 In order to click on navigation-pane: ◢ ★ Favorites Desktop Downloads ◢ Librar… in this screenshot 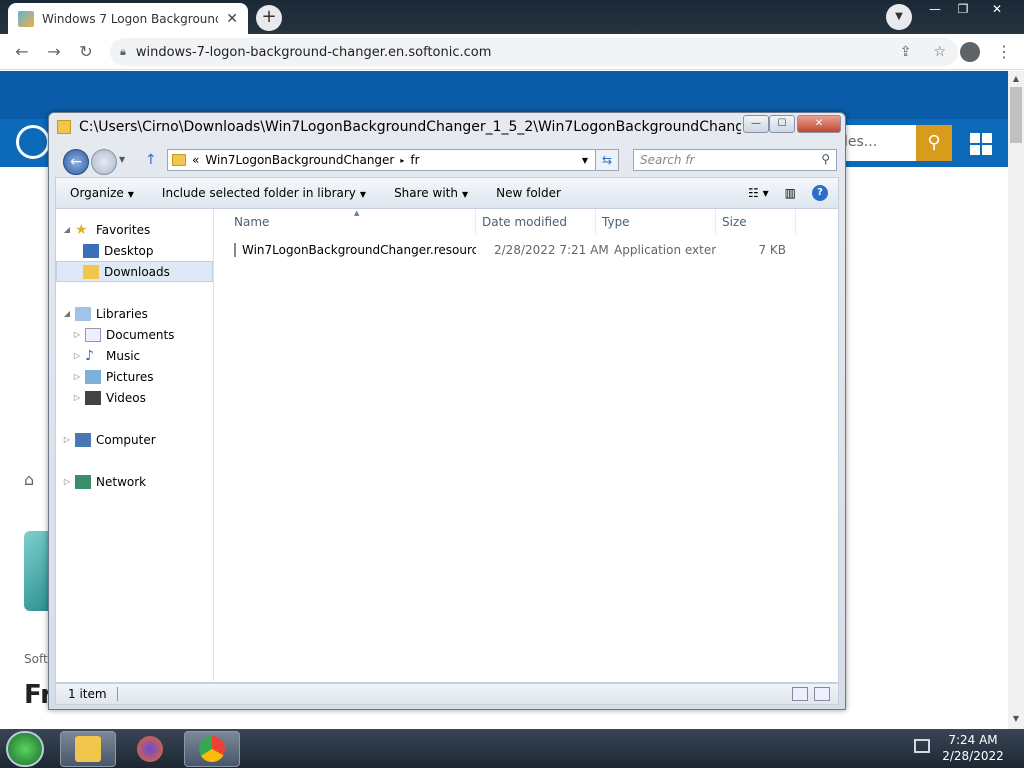, I will do `click(135, 445)`.